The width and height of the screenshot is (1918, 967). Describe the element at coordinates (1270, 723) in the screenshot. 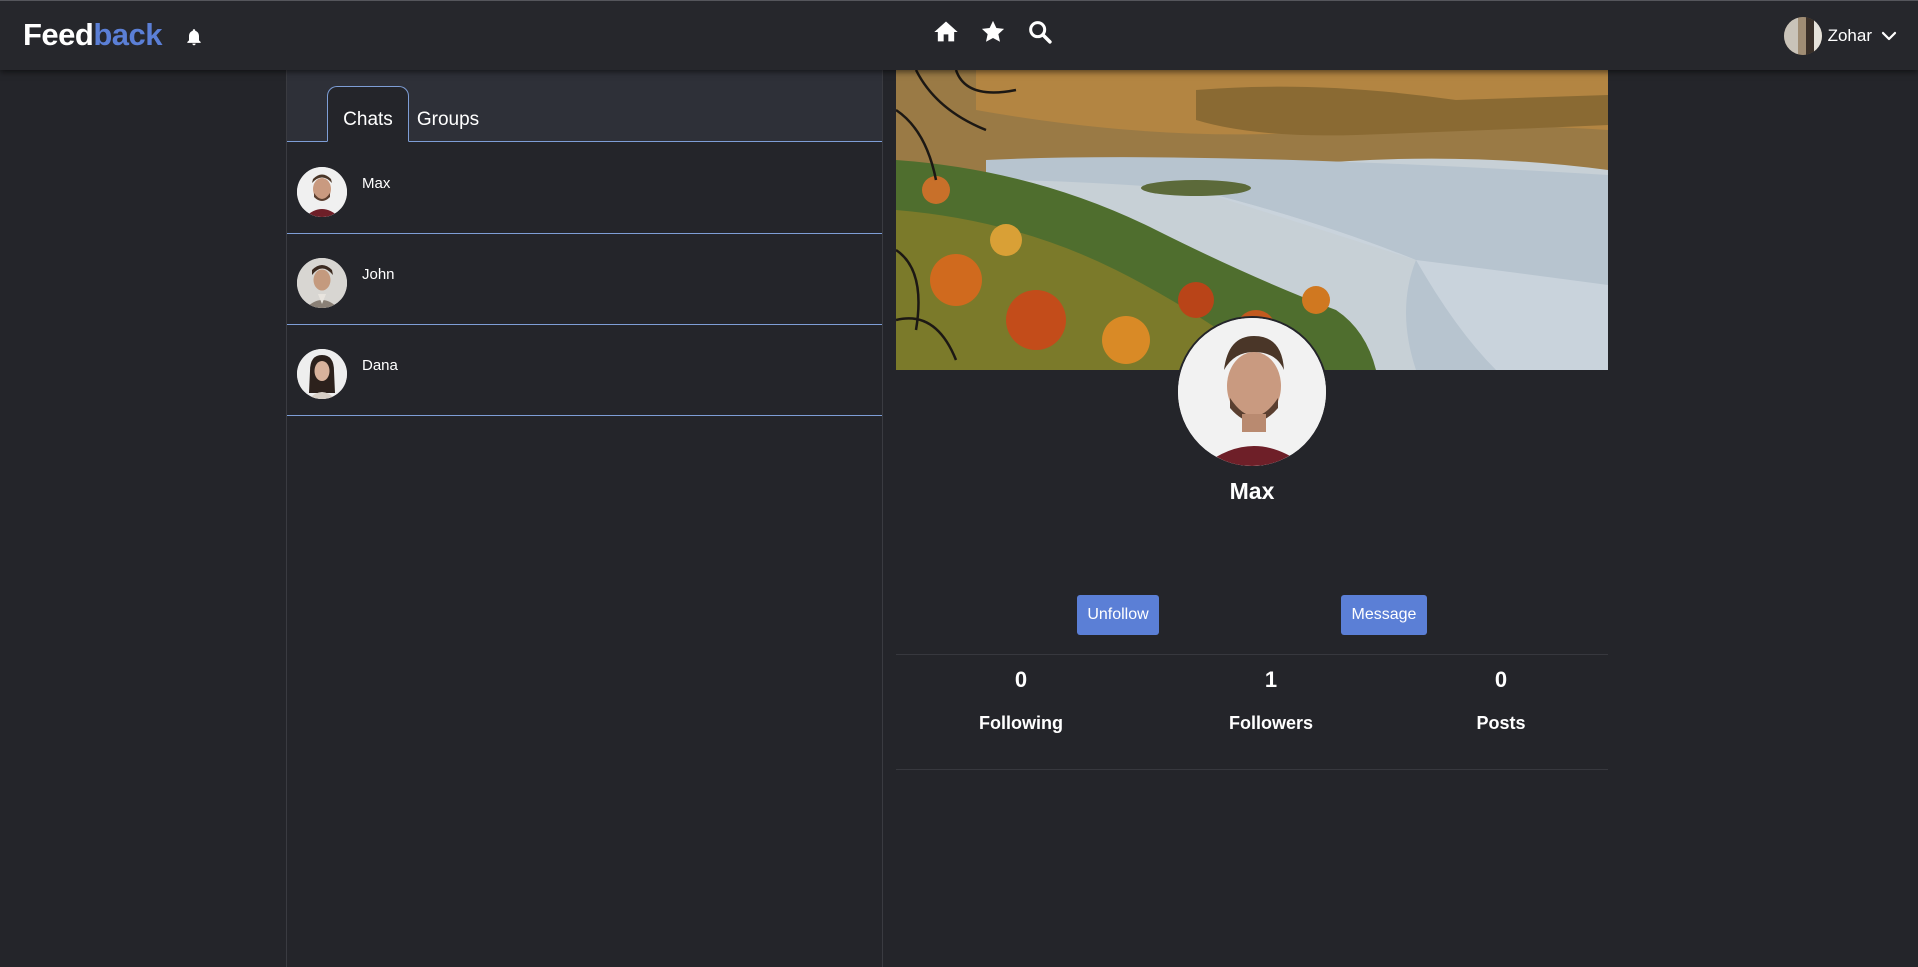

I see `stat-label: Followers` at that location.